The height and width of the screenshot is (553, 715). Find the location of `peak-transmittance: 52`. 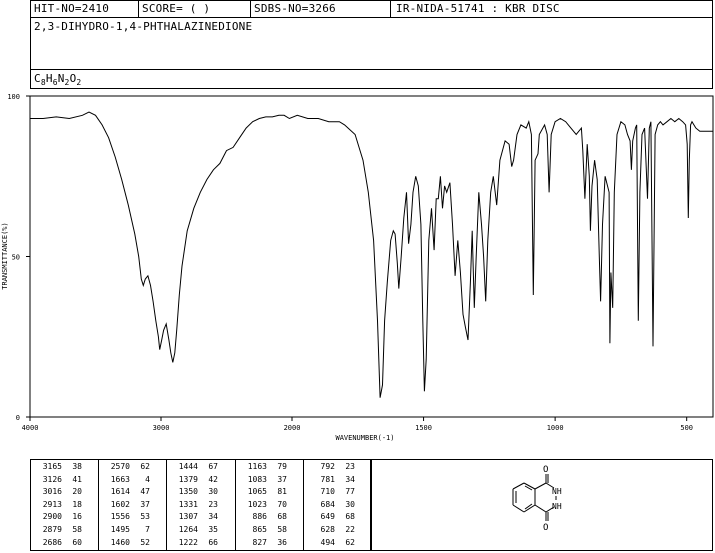

peak-transmittance: 52 is located at coordinates (145, 542).